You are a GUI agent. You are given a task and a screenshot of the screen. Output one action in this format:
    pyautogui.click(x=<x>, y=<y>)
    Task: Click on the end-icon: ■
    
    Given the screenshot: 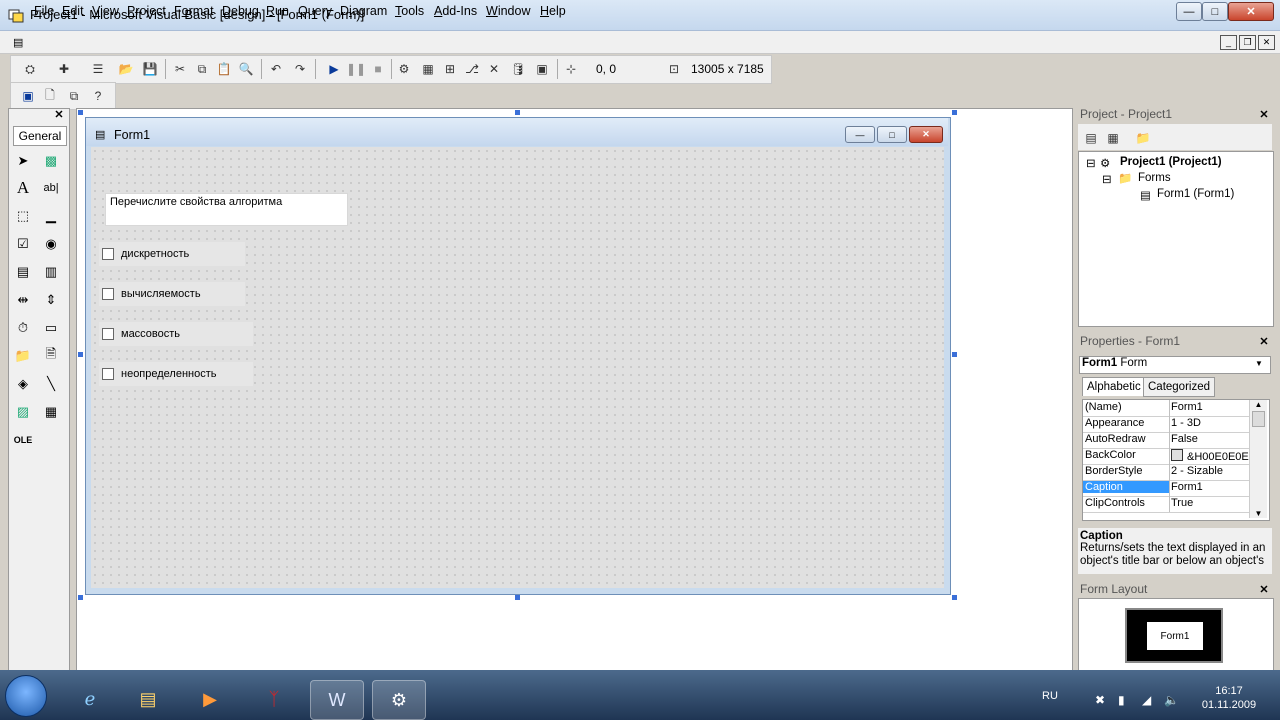 What is the action you would take?
    pyautogui.click(x=378, y=69)
    